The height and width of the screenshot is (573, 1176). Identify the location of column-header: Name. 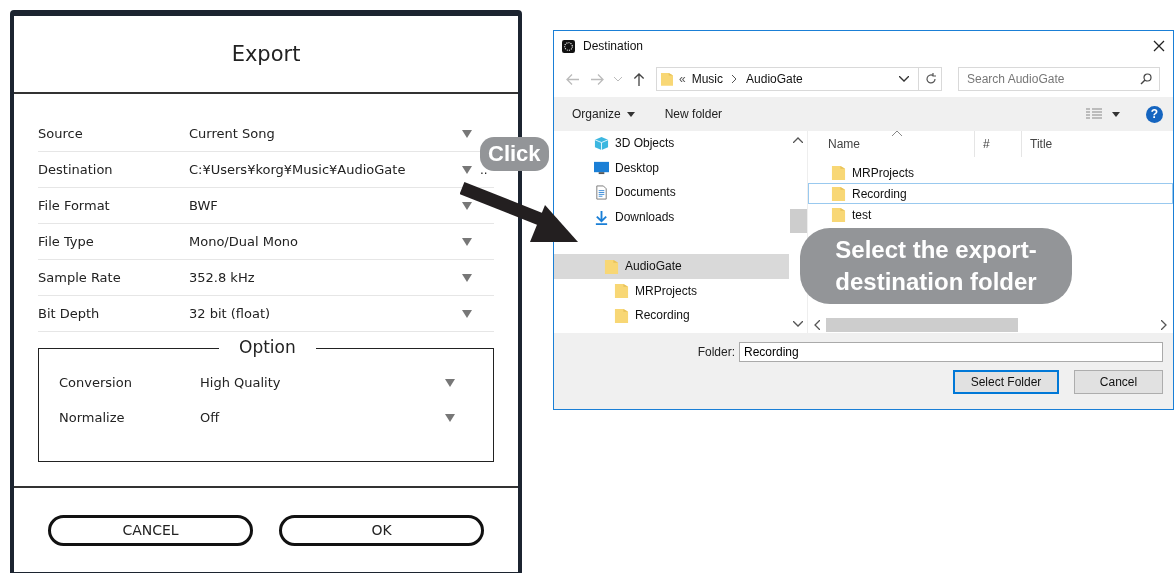
(891, 144).